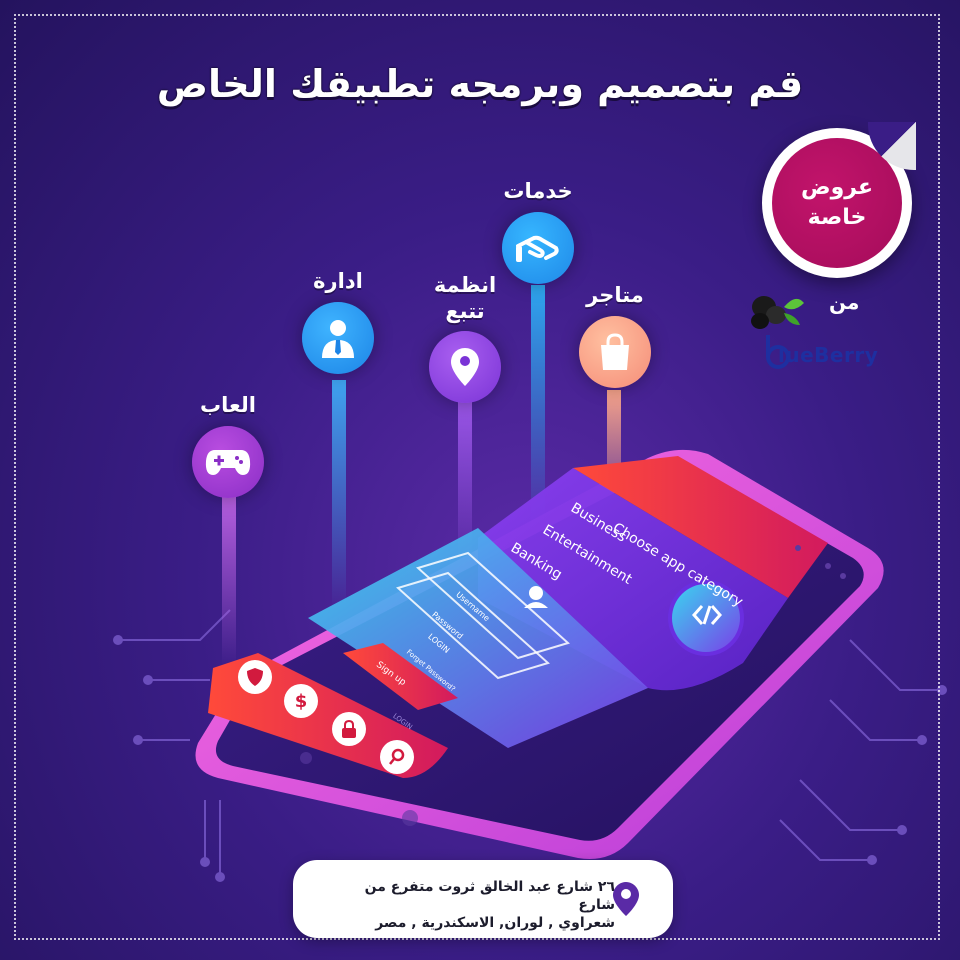 The height and width of the screenshot is (960, 960). I want to click on category-stores: متاجر, so click(615, 335).